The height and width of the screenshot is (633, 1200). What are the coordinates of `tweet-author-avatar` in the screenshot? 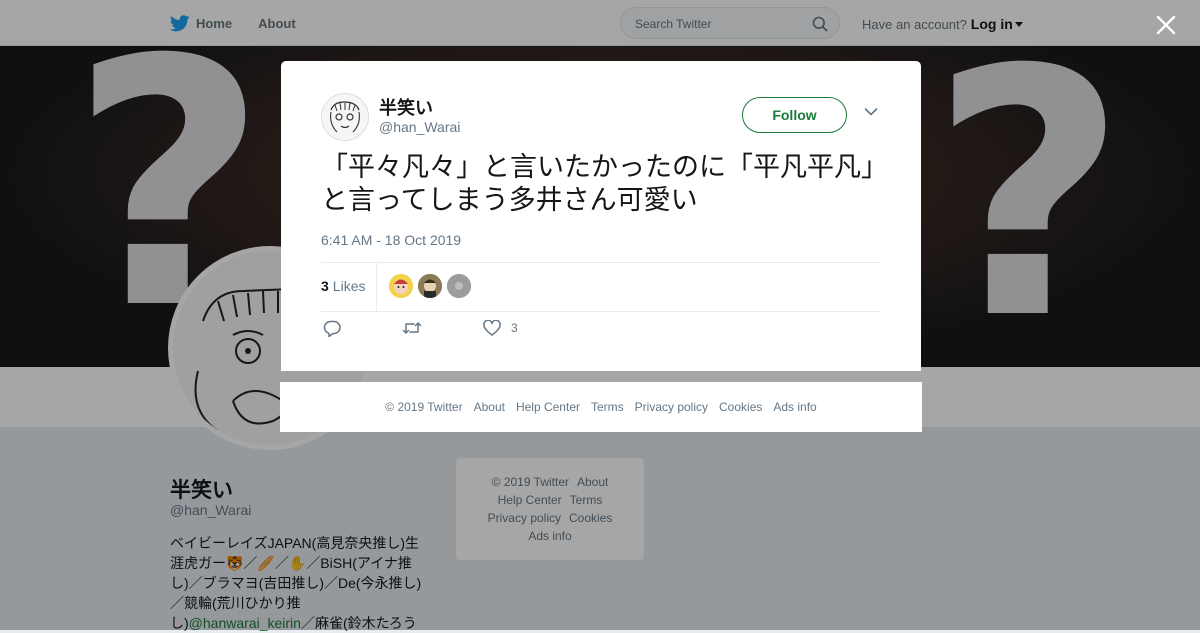 It's located at (345, 117).